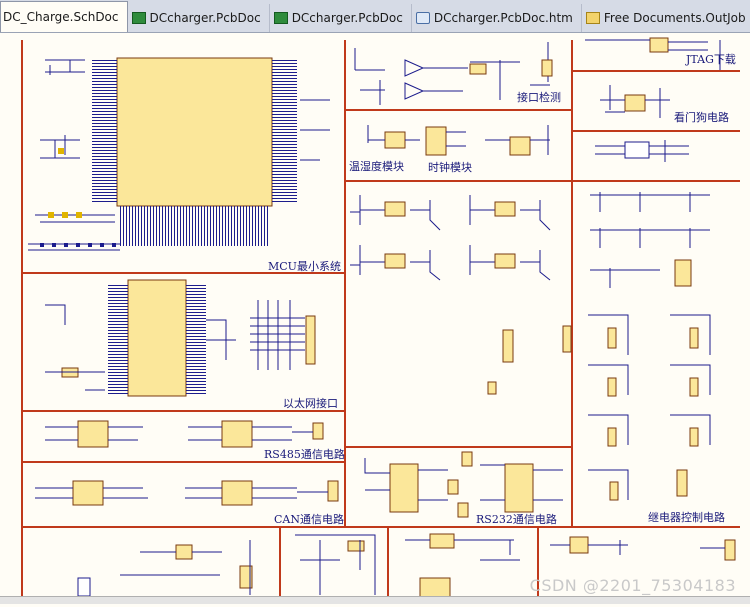 This screenshot has height=607, width=750. What do you see at coordinates (376, 166) in the screenshot?
I see `label-temp-humidity: 温湿度模块` at bounding box center [376, 166].